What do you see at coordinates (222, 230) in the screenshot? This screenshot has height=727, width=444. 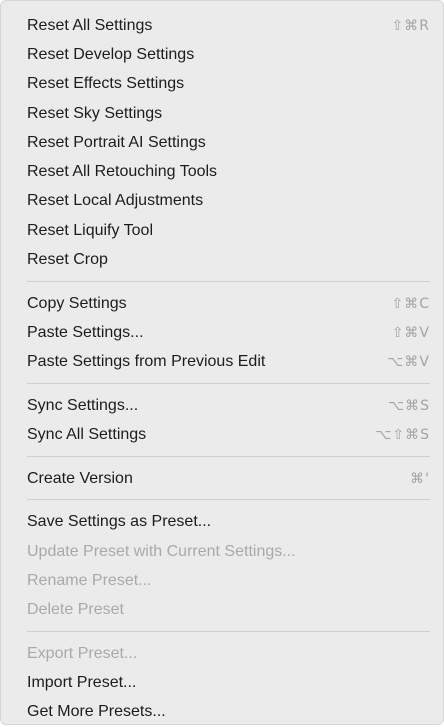 I see `menu-item-reset-liquify-tool: Reset Liquify Tool` at bounding box center [222, 230].